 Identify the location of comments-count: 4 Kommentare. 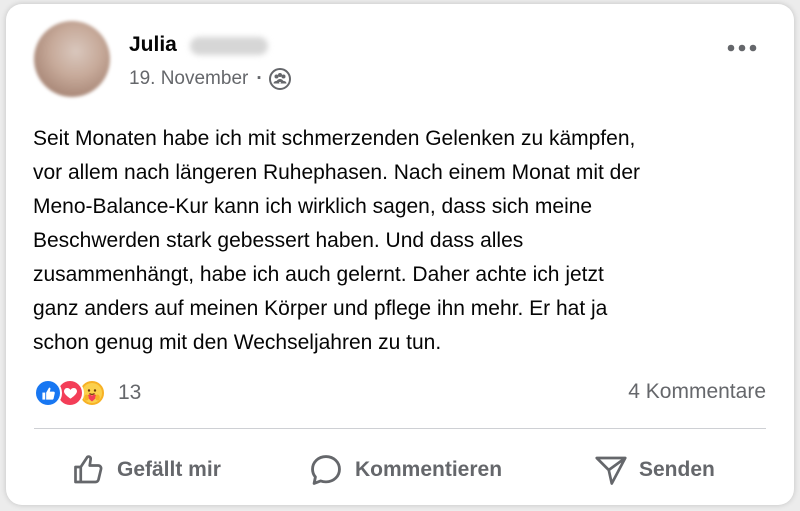
(697, 392).